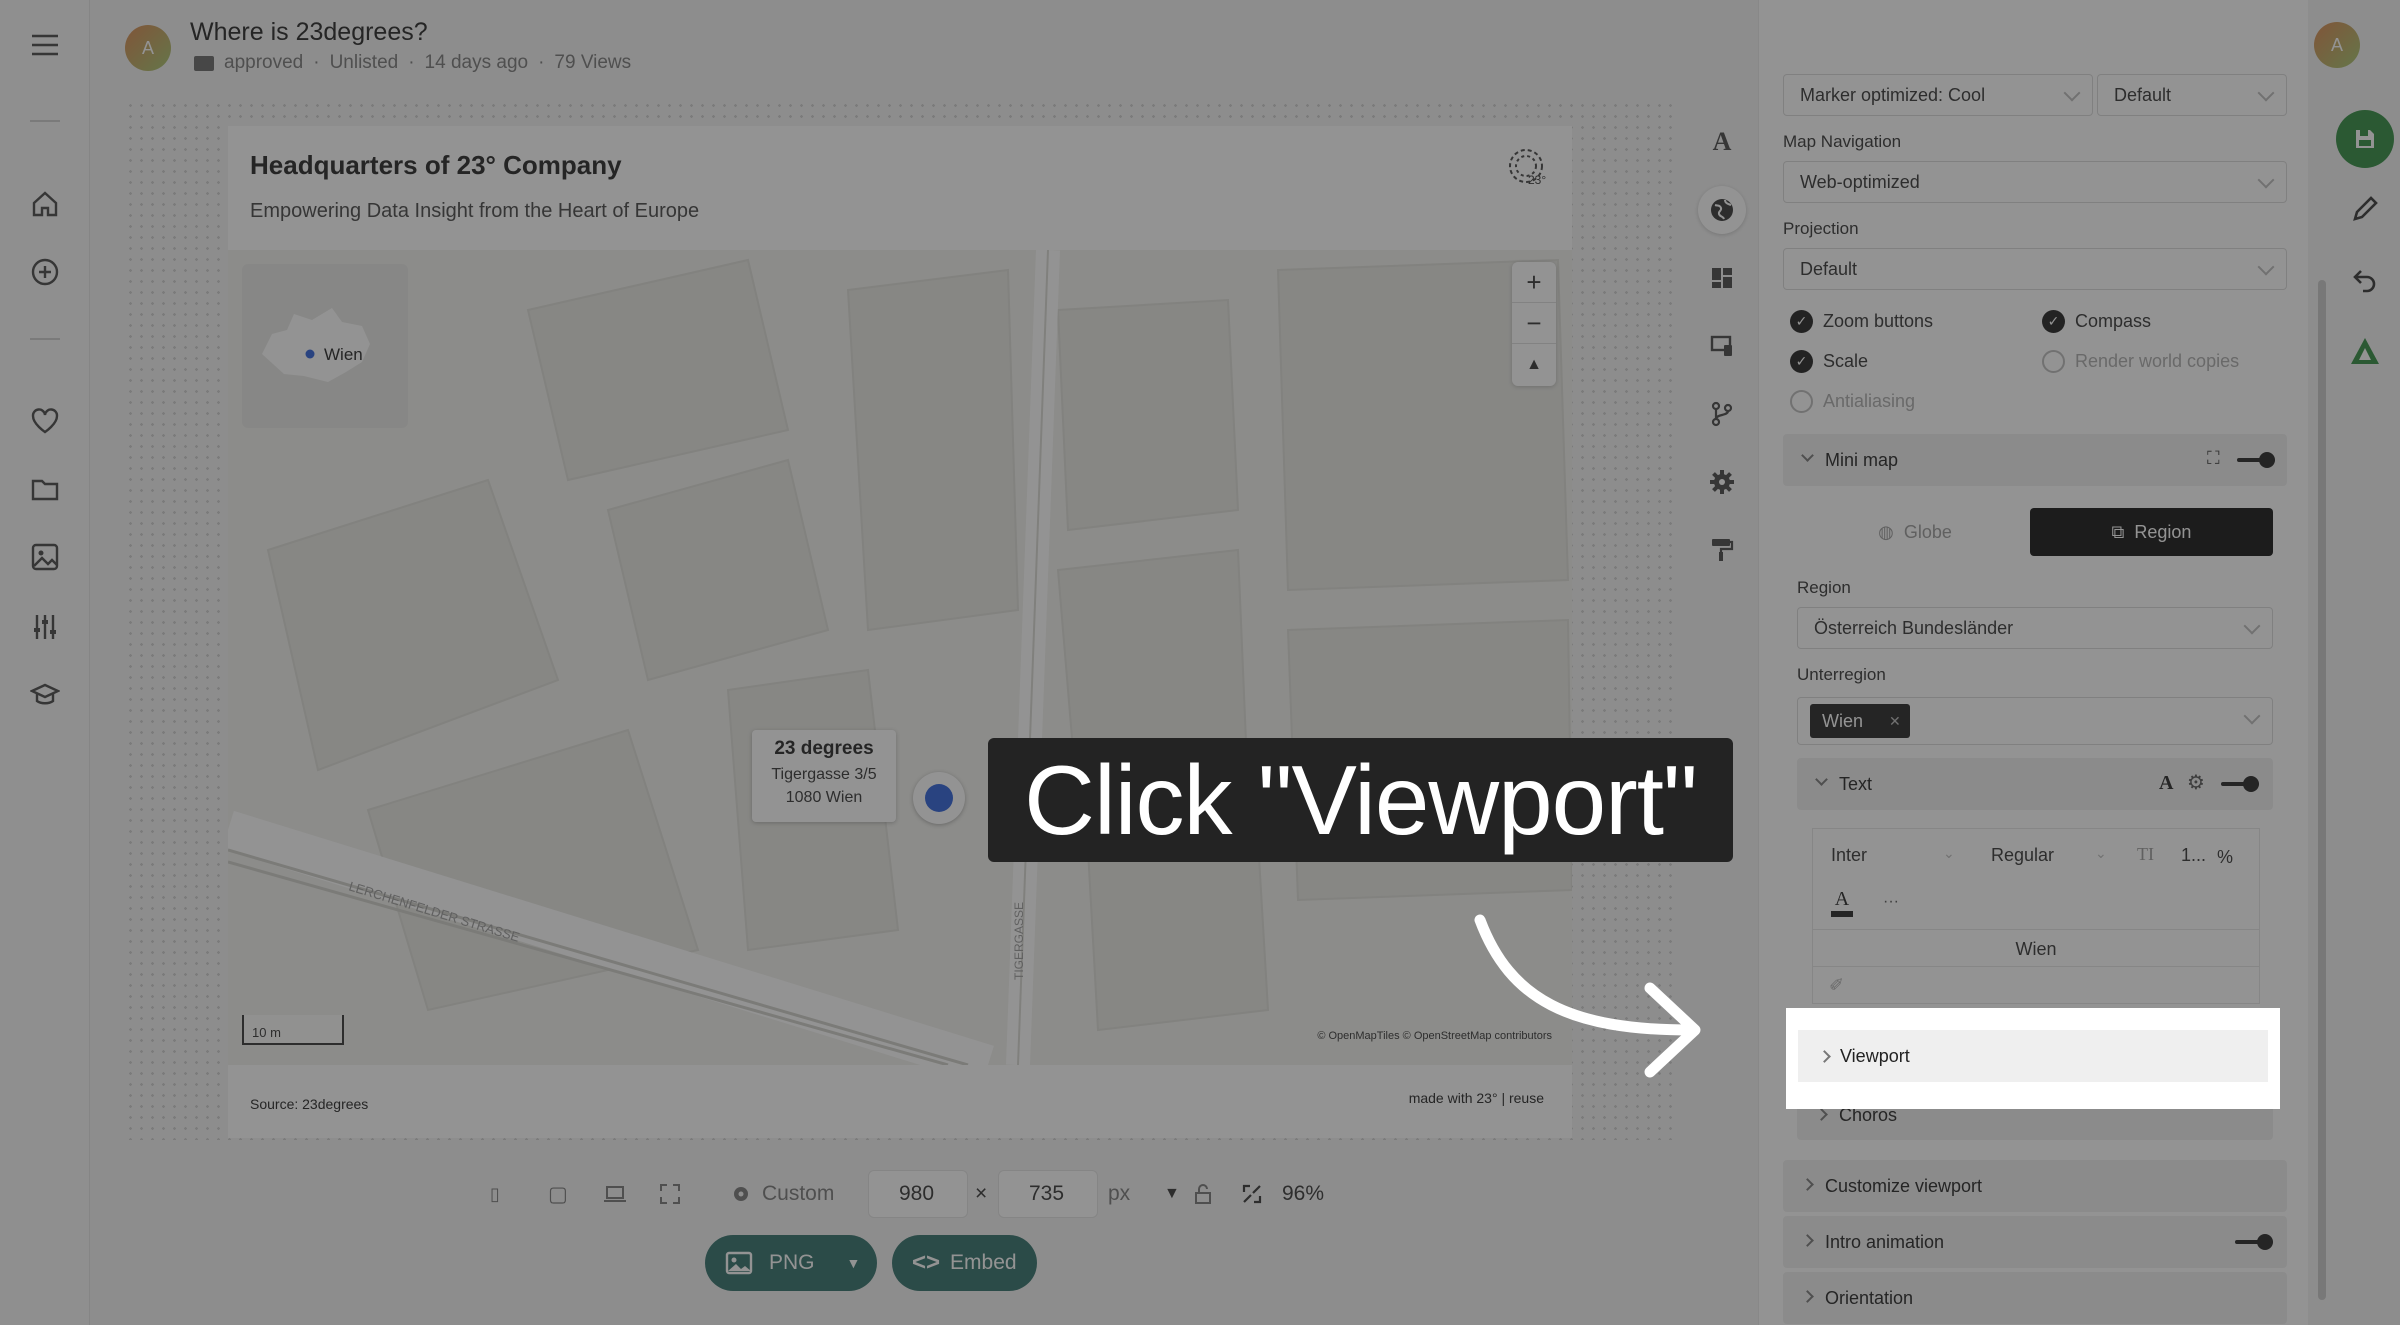 The image size is (2400, 1325). What do you see at coordinates (316, 345) in the screenshot?
I see `vienna-shape: Wien` at bounding box center [316, 345].